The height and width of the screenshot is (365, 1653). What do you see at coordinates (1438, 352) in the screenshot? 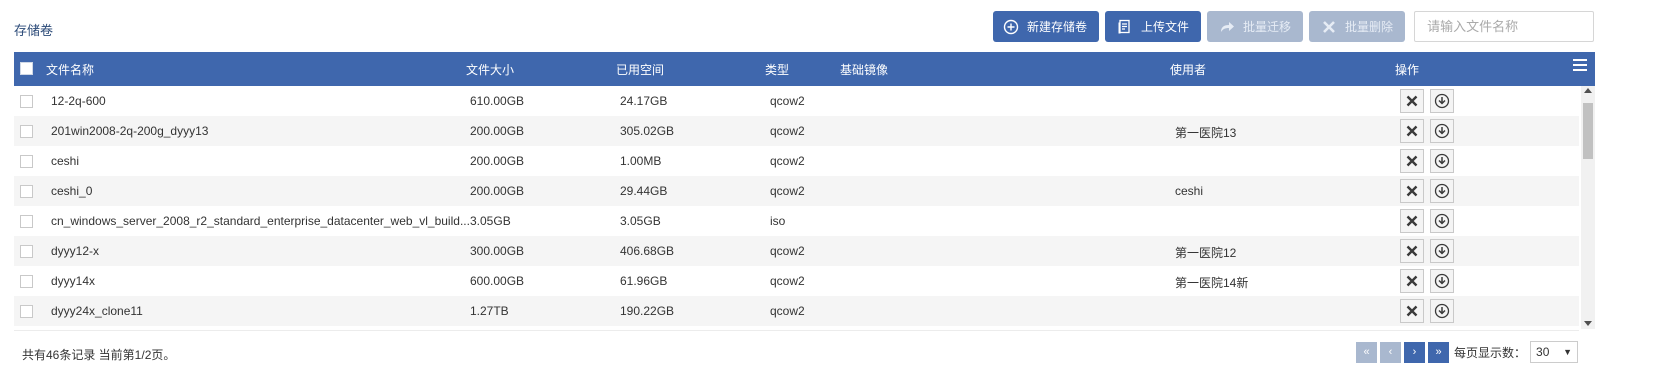
I see `last-page-button: »` at bounding box center [1438, 352].